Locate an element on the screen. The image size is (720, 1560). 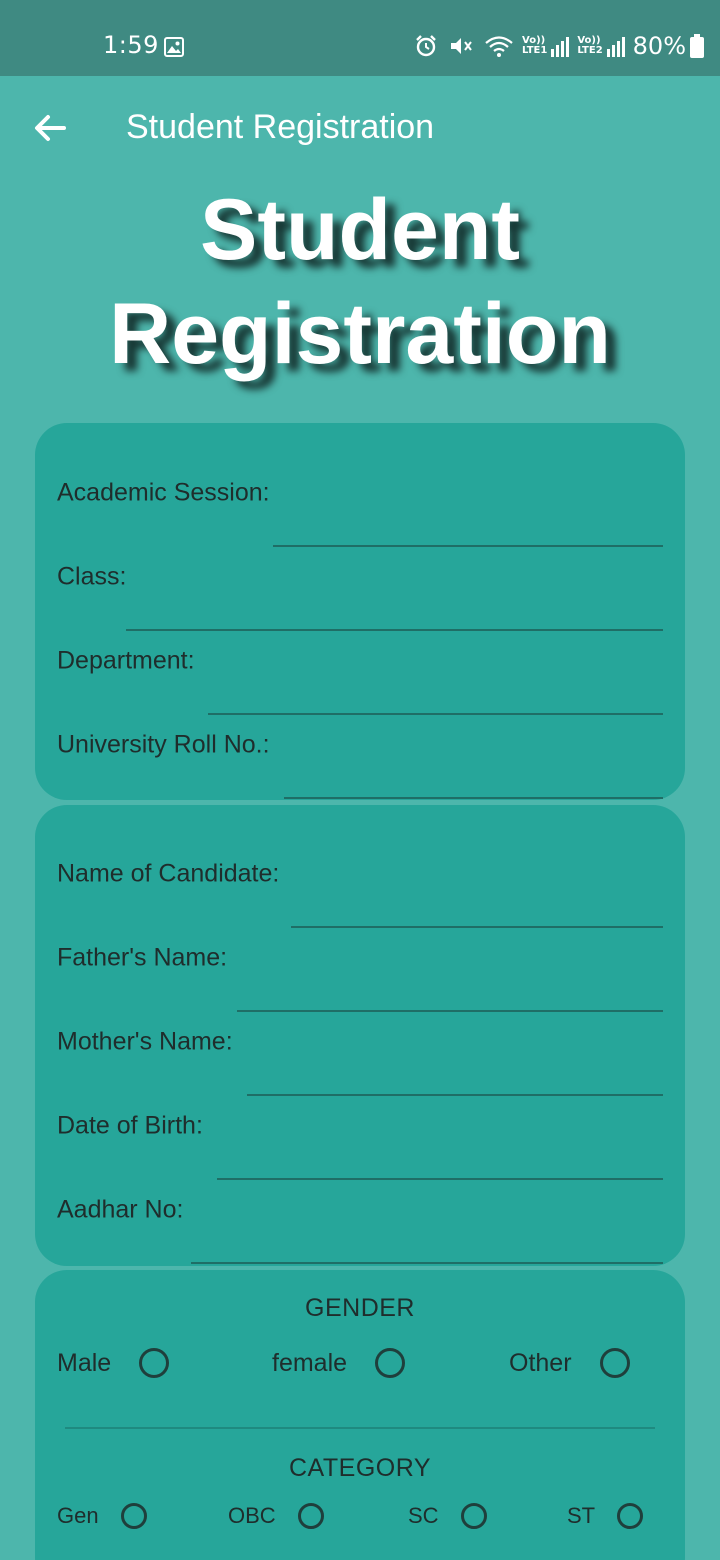
category-st-label: ST is located at coordinates (581, 1515).